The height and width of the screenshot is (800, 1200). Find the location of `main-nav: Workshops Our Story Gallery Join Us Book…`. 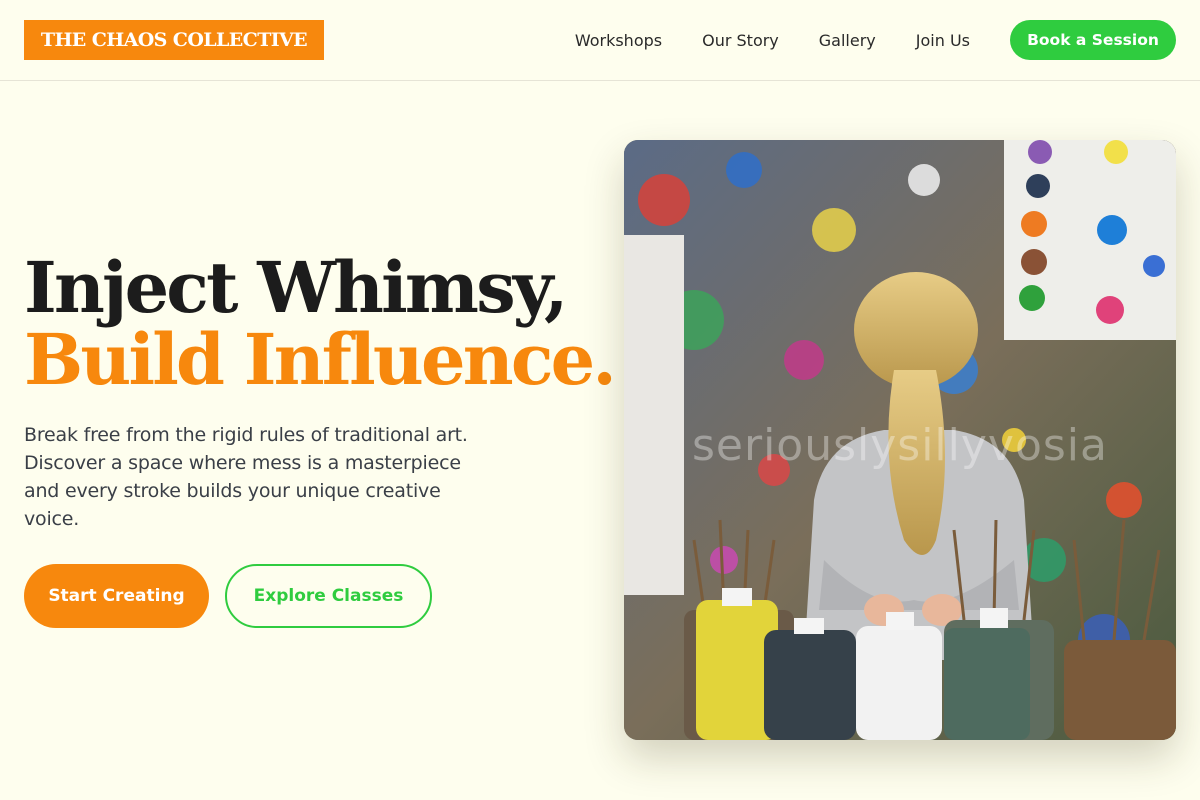

main-nav: Workshops Our Story Gallery Join Us Book… is located at coordinates (875, 40).